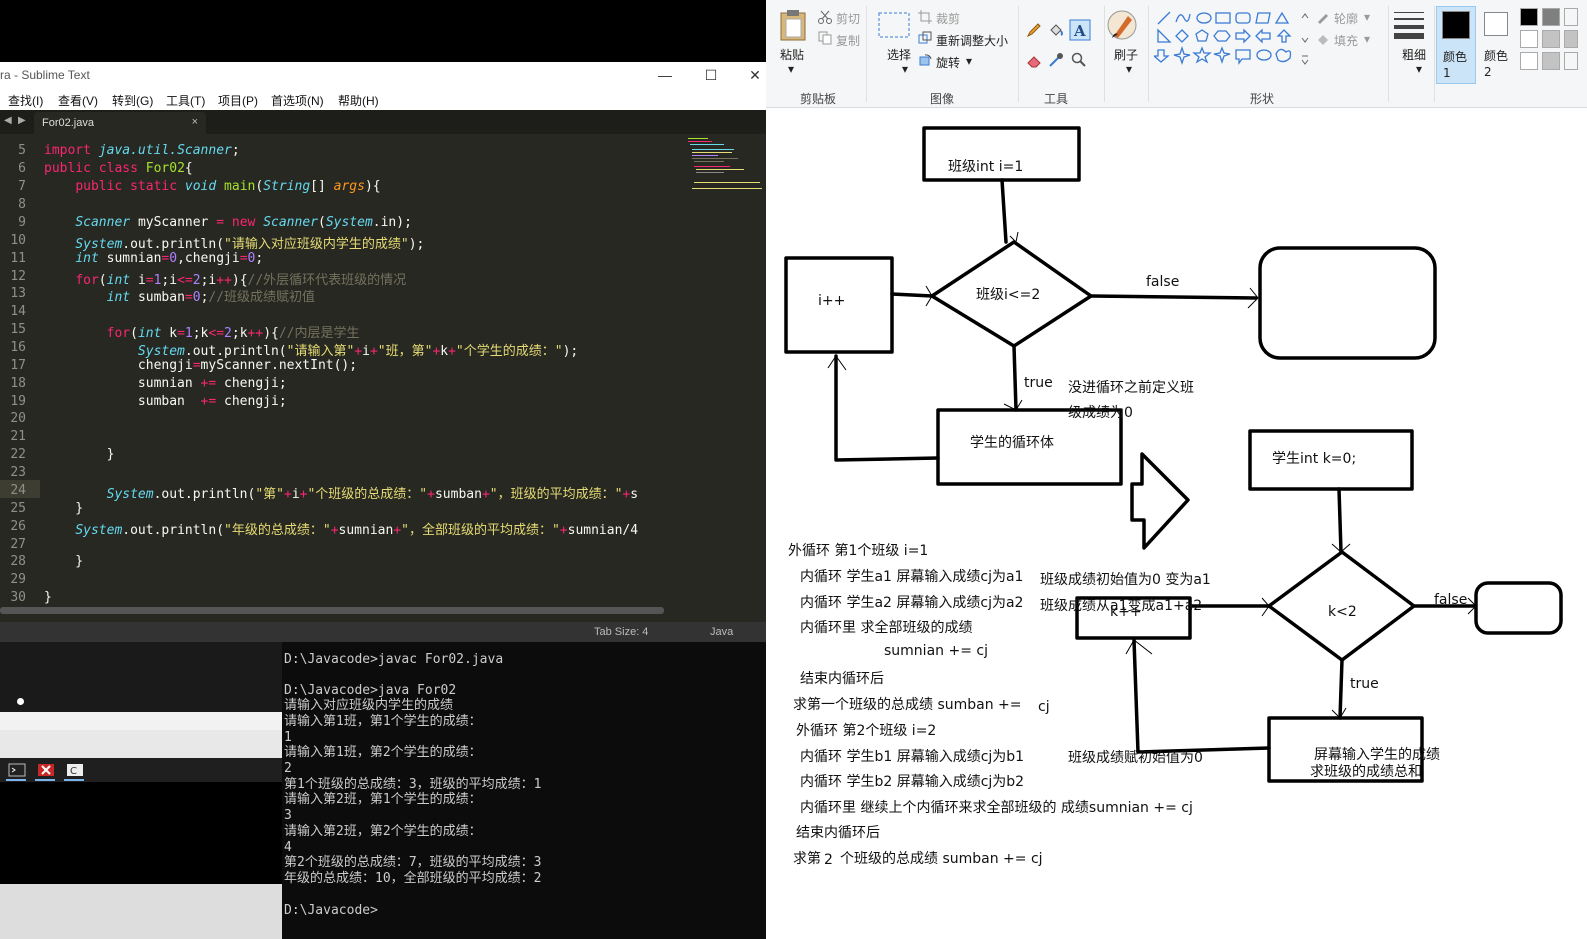  What do you see at coordinates (1034, 30) in the screenshot?
I see `pencil-icon` at bounding box center [1034, 30].